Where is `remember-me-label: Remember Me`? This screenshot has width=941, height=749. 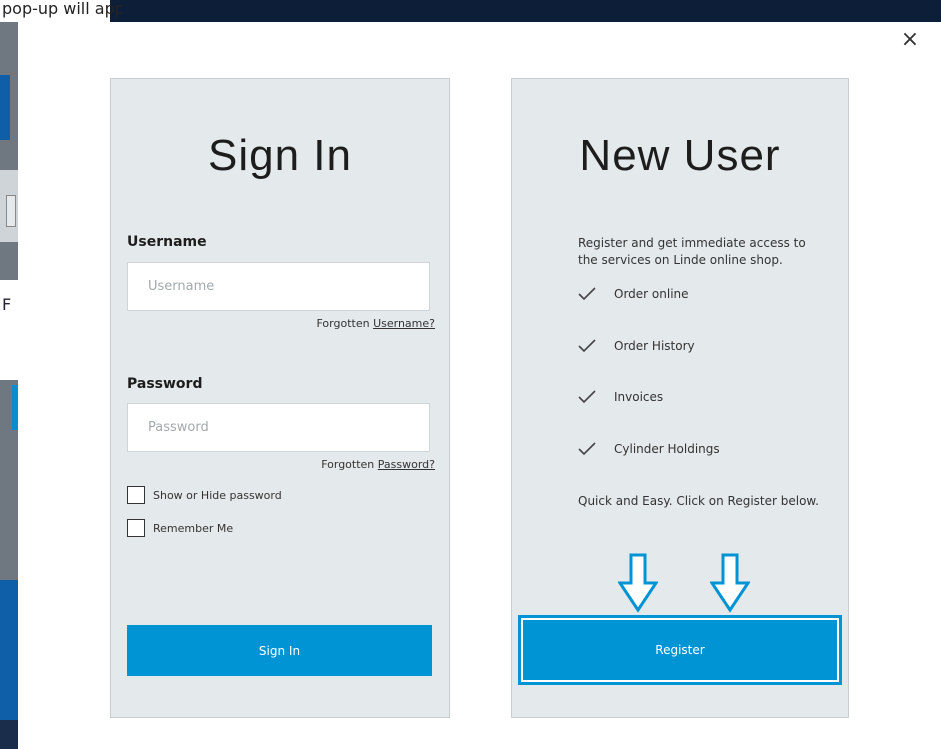
remember-me-label: Remember Me is located at coordinates (193, 528).